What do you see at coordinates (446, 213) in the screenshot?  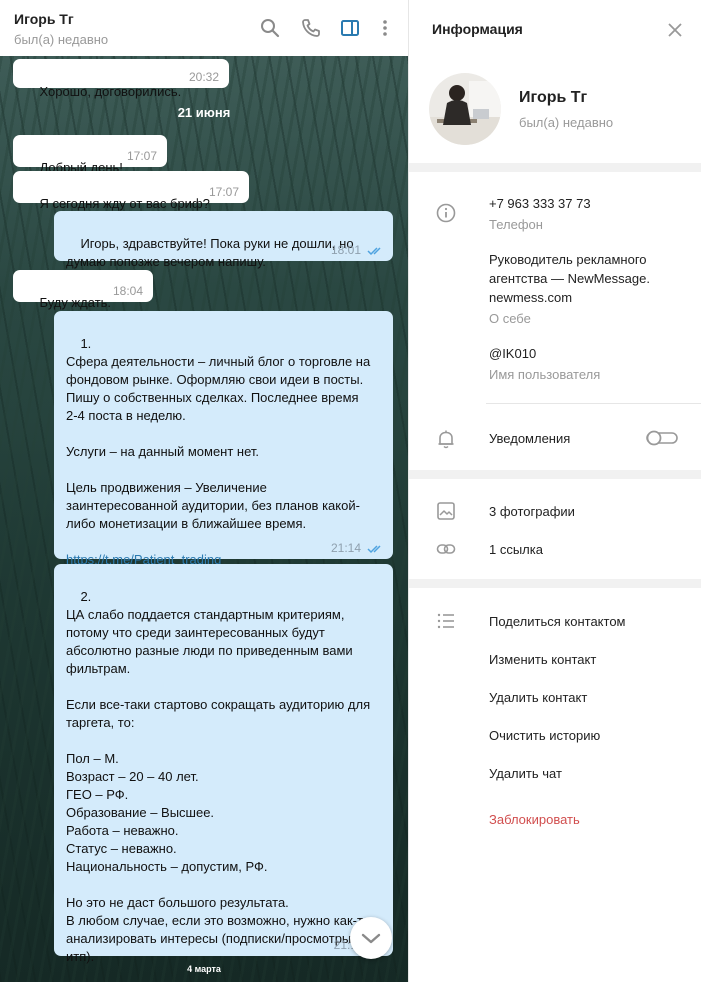 I see `info-icon` at bounding box center [446, 213].